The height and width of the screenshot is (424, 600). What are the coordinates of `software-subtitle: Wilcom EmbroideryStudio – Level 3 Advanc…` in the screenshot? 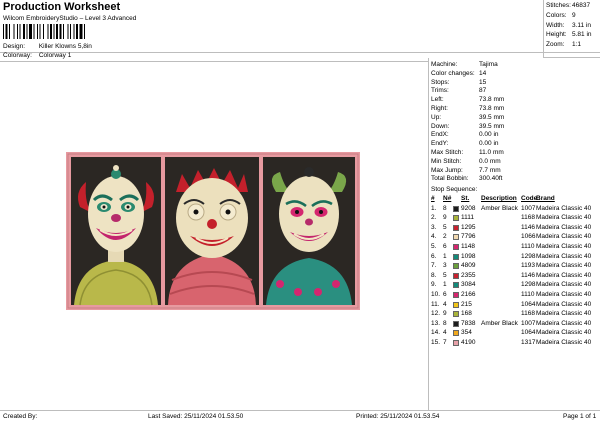 It's located at (70, 18).